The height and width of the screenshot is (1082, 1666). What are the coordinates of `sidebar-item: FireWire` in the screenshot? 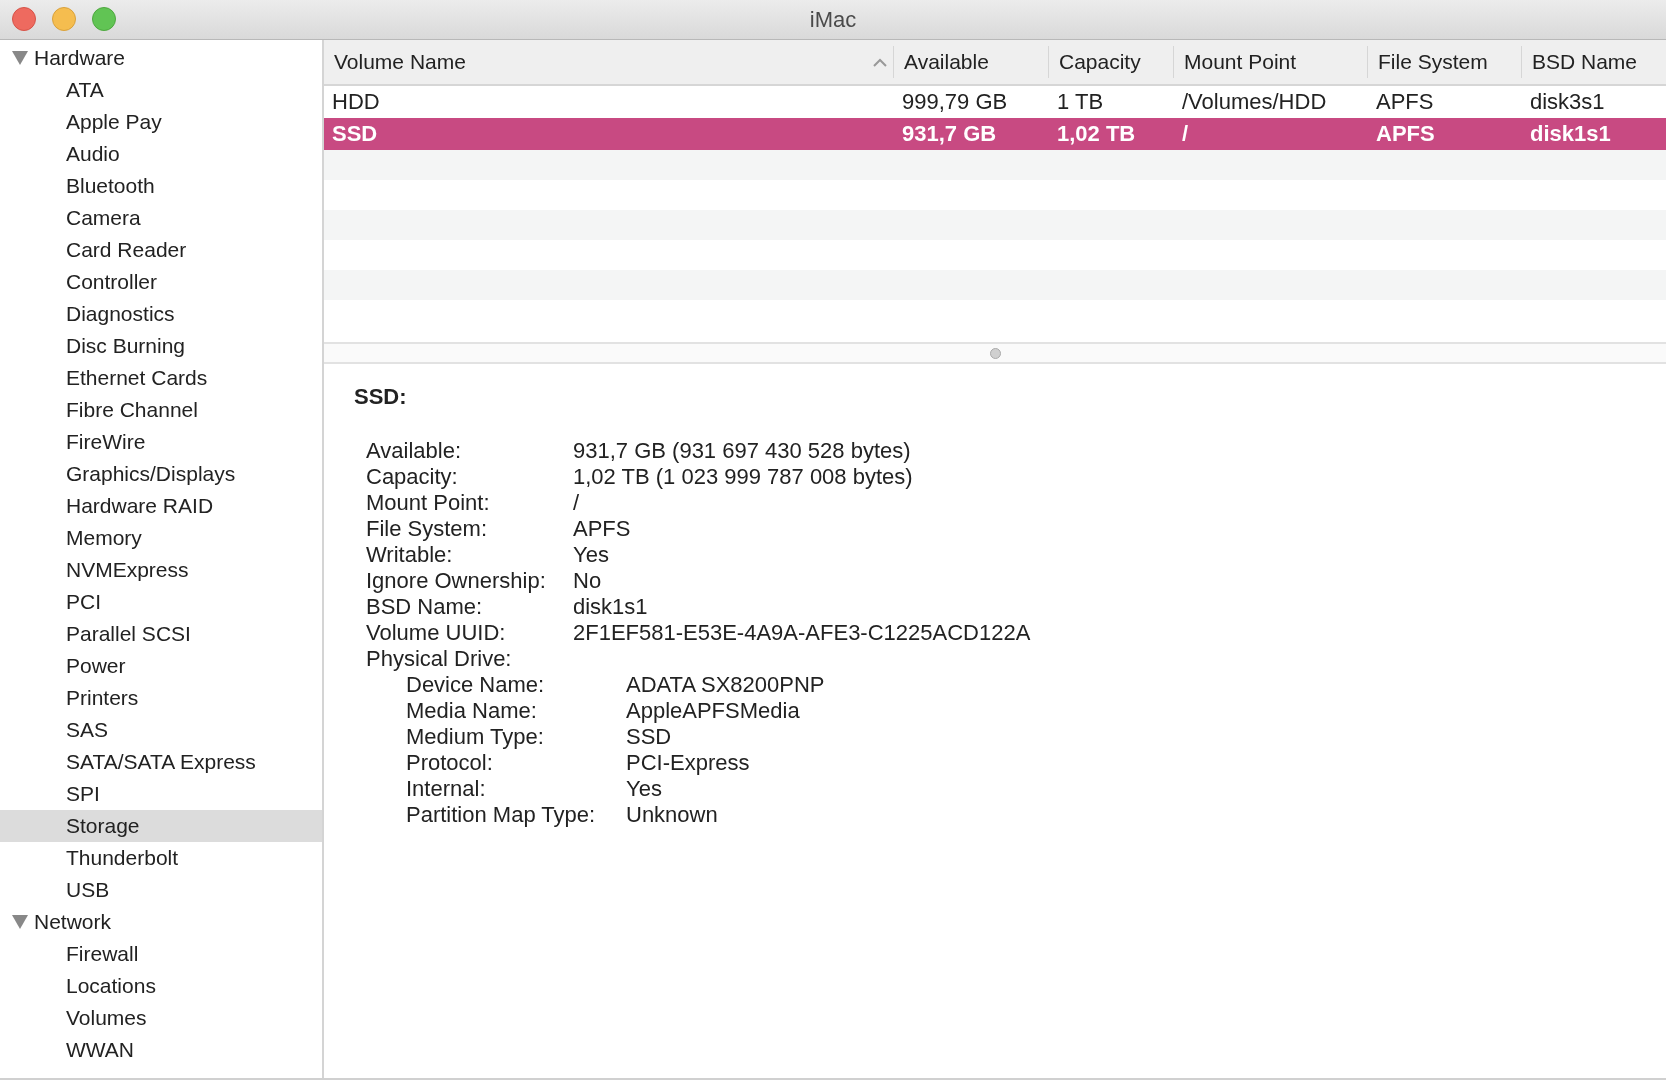 It's located at (161, 442).